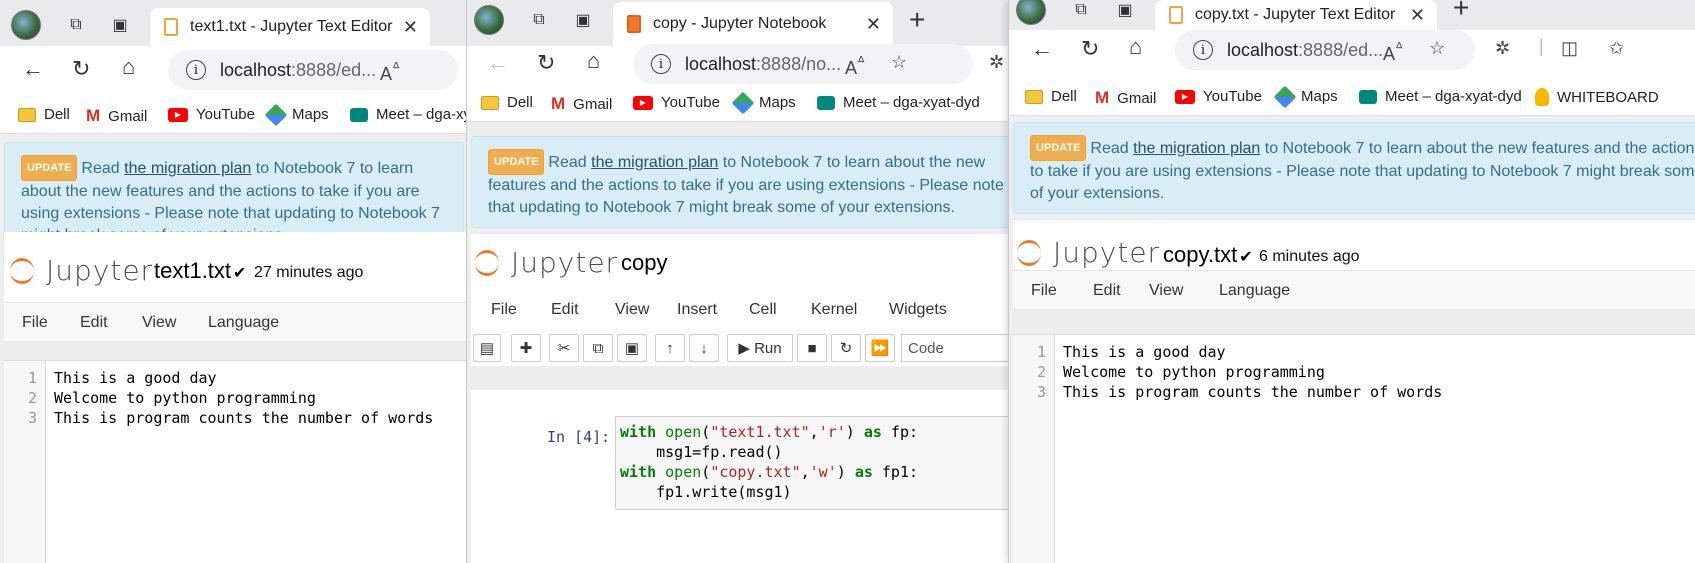 The width and height of the screenshot is (1695, 563). I want to click on tab-text1: text1.txt - Jupyter Text Editor ✕, so click(290, 27).